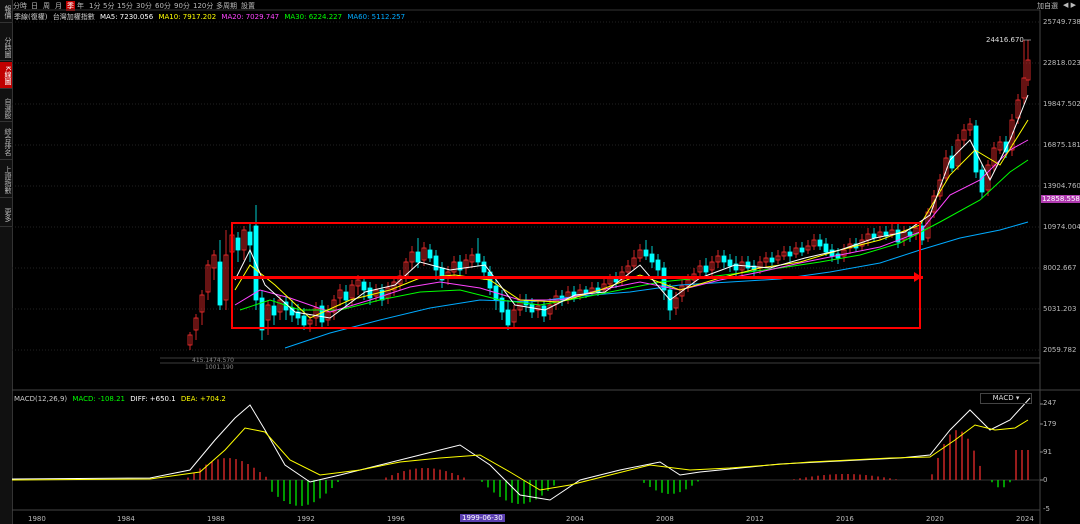 This screenshot has width=1080, height=524. Describe the element at coordinates (575, 519) in the screenshot. I see `x-label: 2004` at that location.